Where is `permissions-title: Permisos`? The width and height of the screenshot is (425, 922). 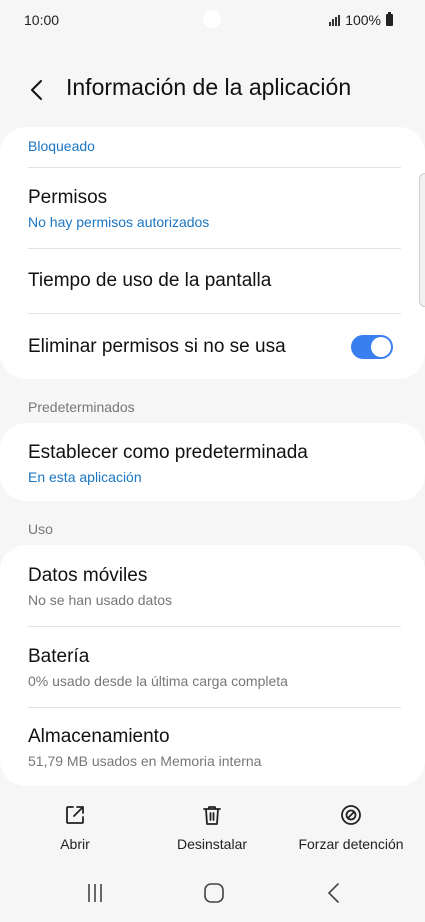 permissions-title: Permisos is located at coordinates (68, 197).